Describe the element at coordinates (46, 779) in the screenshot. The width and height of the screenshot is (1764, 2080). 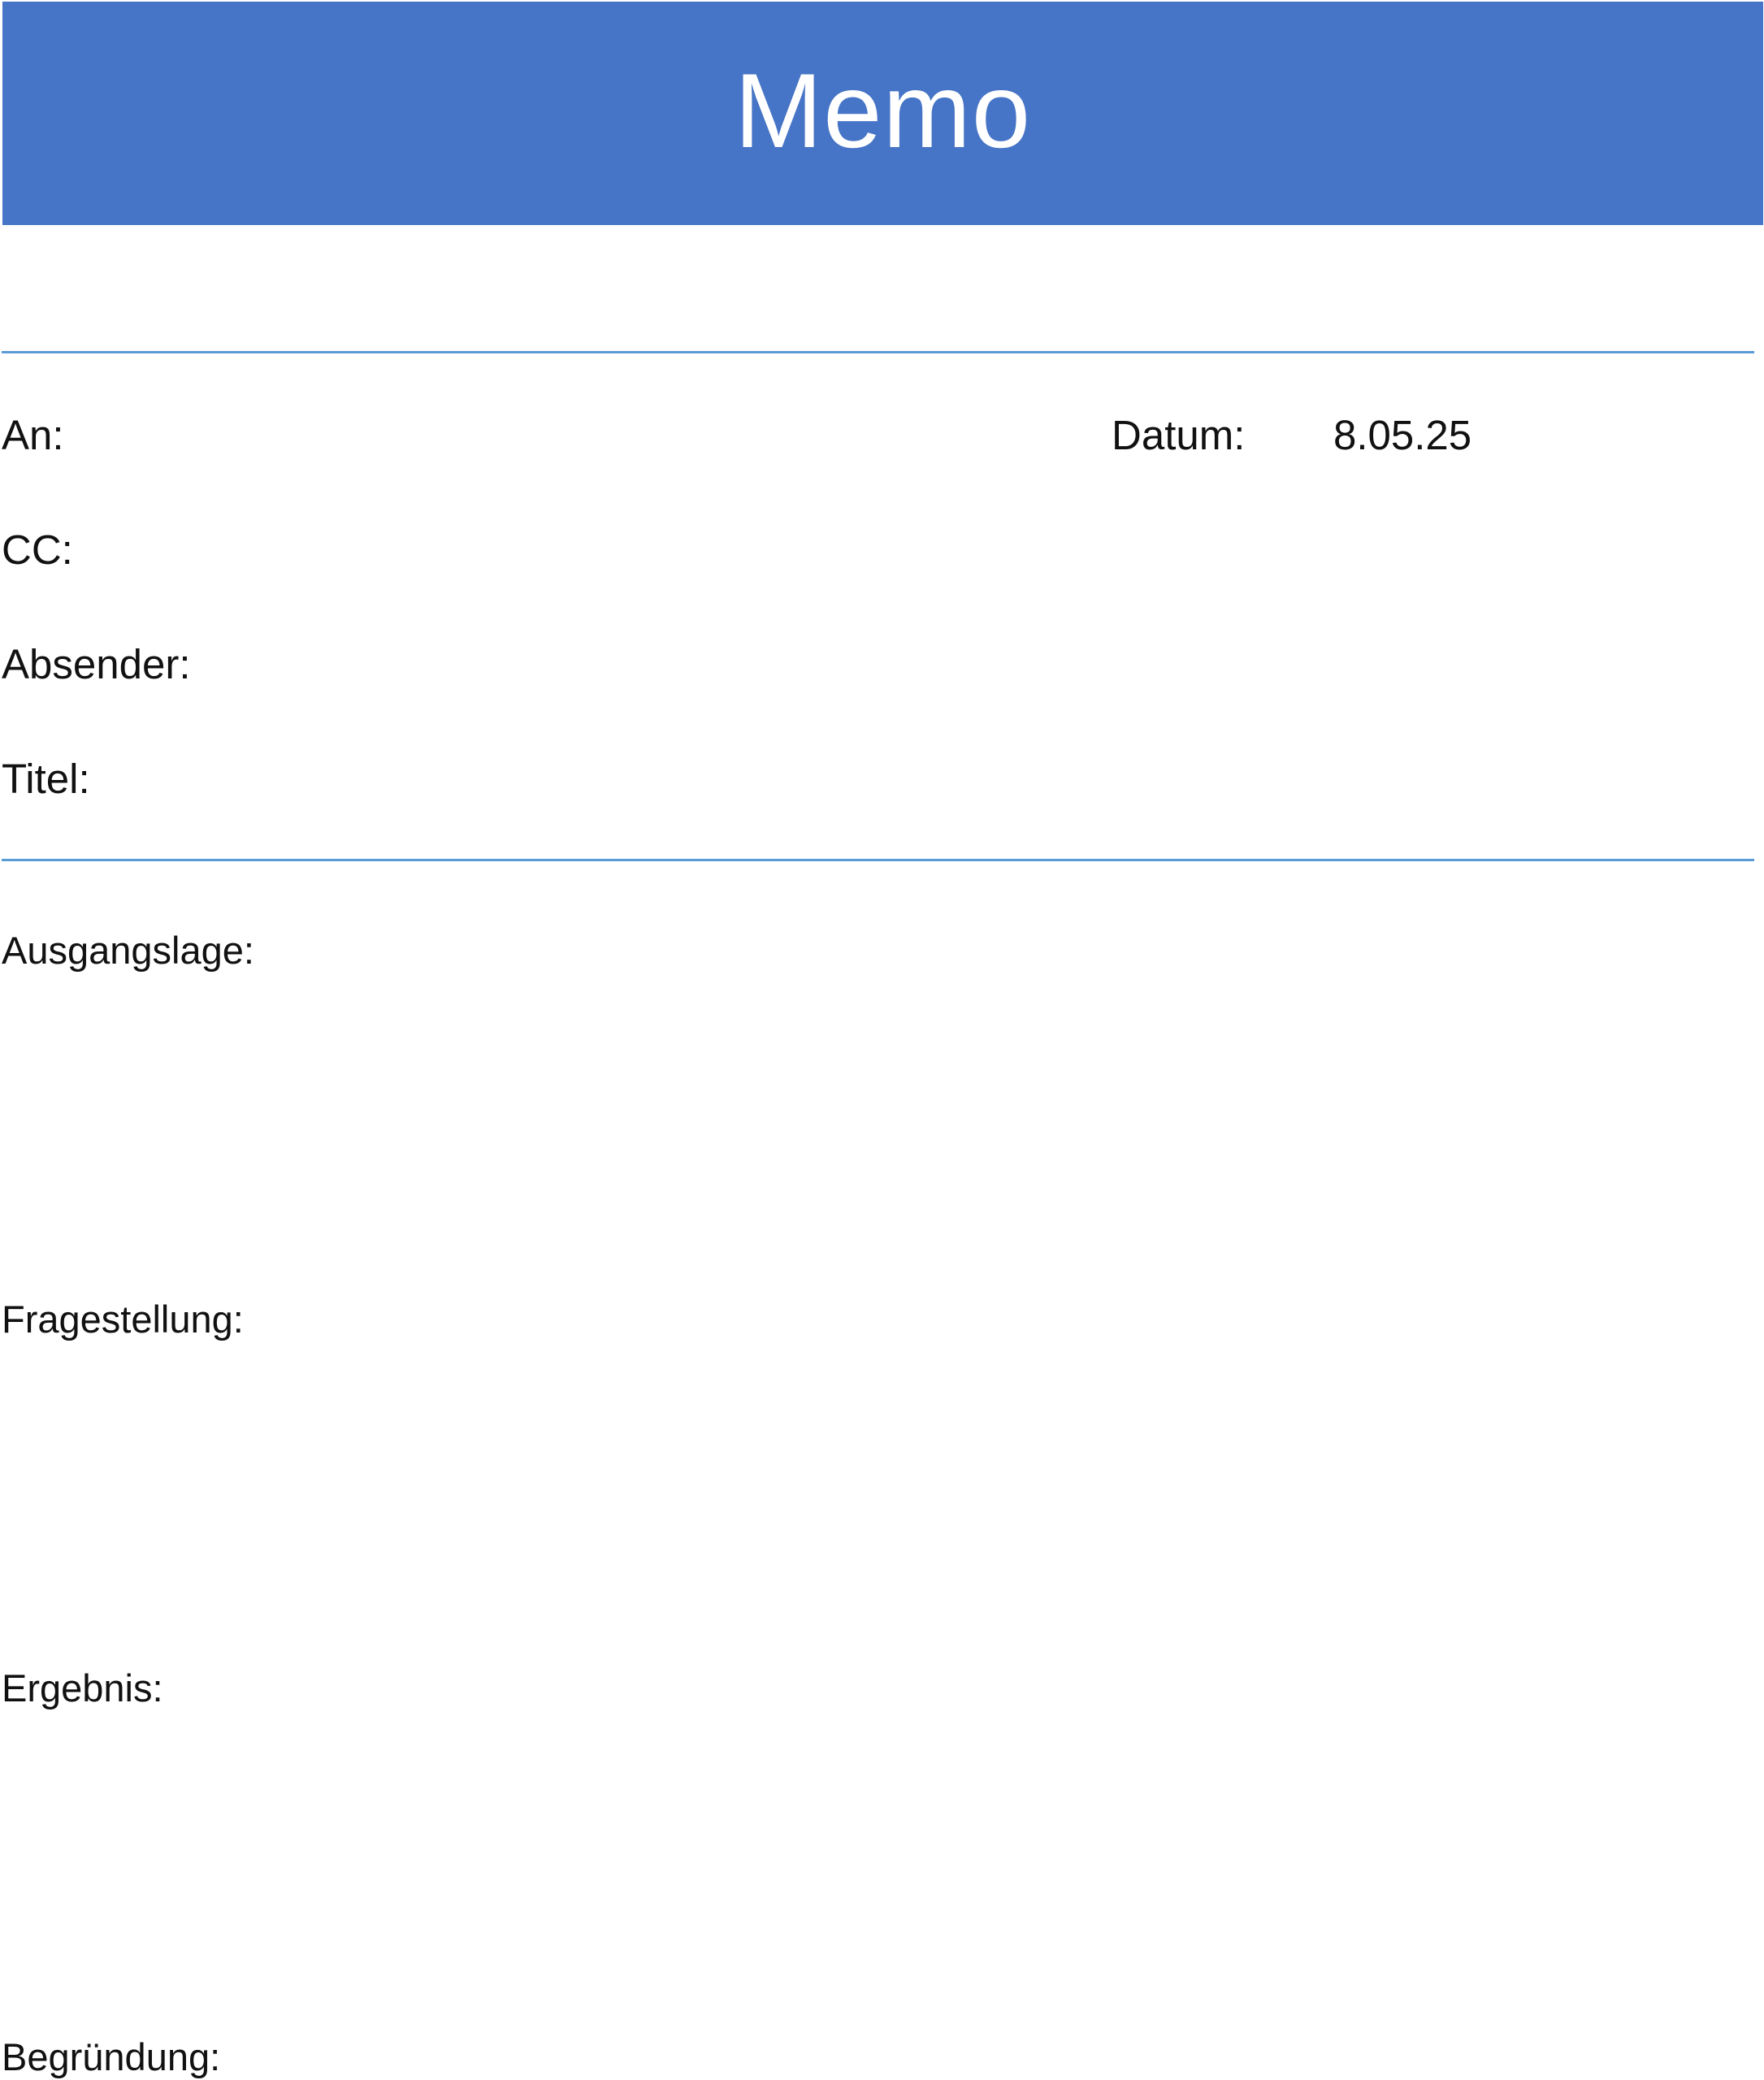
I see `subject-label: Titel:` at that location.